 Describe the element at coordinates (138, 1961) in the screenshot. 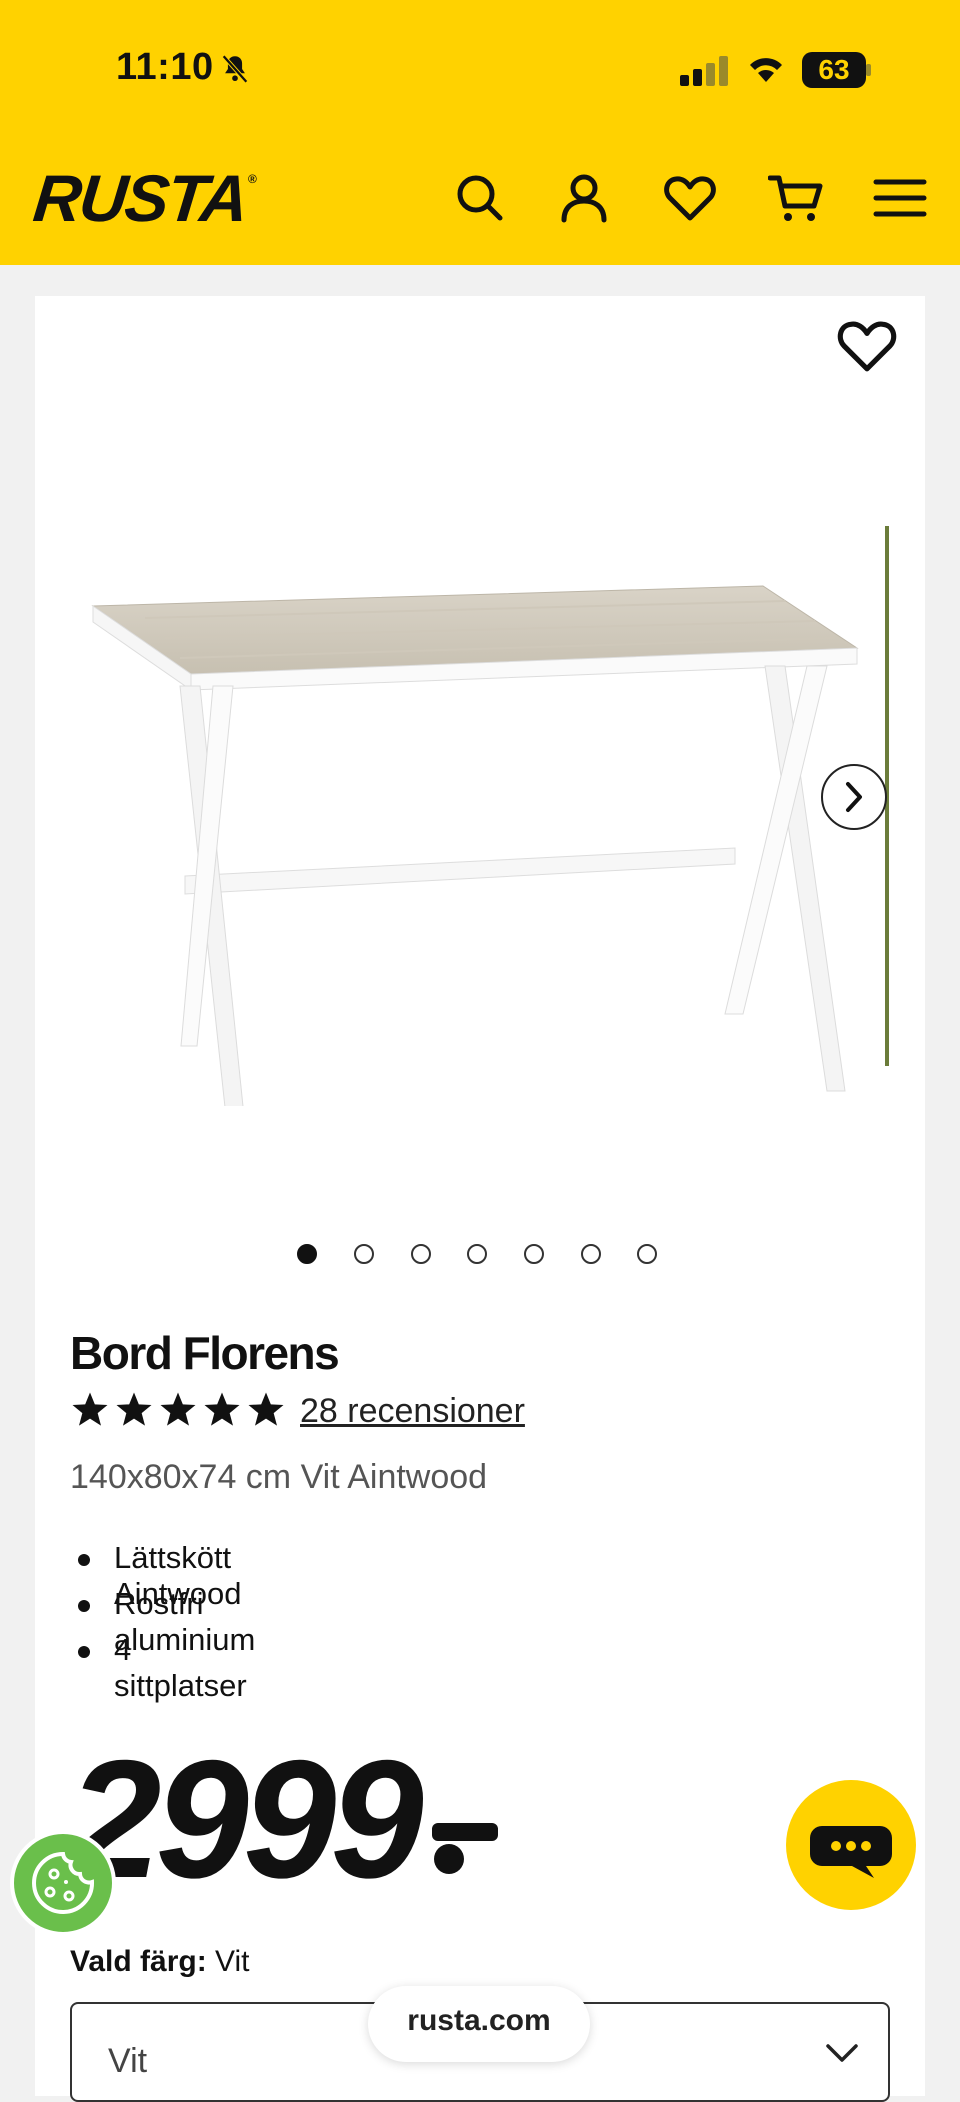

I see `color-label-prefix: Vald färg:` at that location.